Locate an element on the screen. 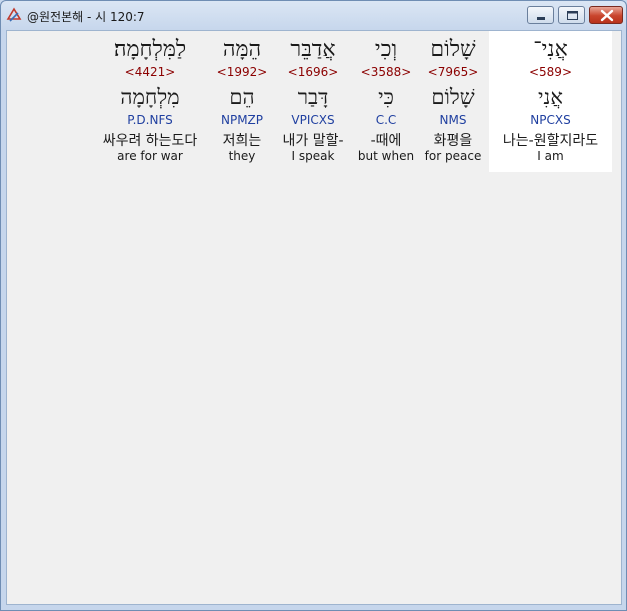  maximize-button is located at coordinates (571, 15).